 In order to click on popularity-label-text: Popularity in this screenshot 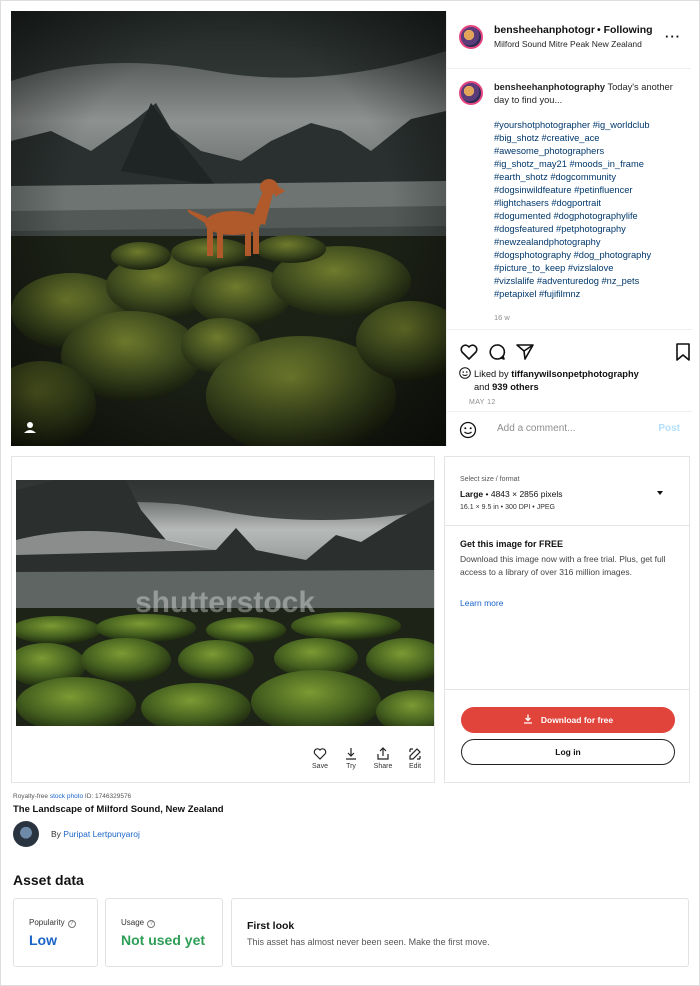, I will do `click(47, 922)`.